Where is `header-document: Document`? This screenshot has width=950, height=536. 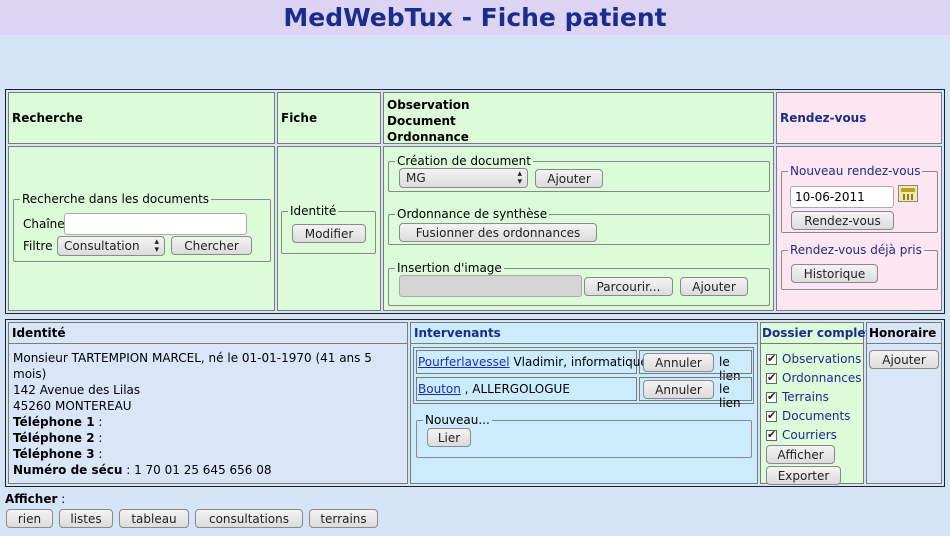
header-document: Document is located at coordinates (421, 121).